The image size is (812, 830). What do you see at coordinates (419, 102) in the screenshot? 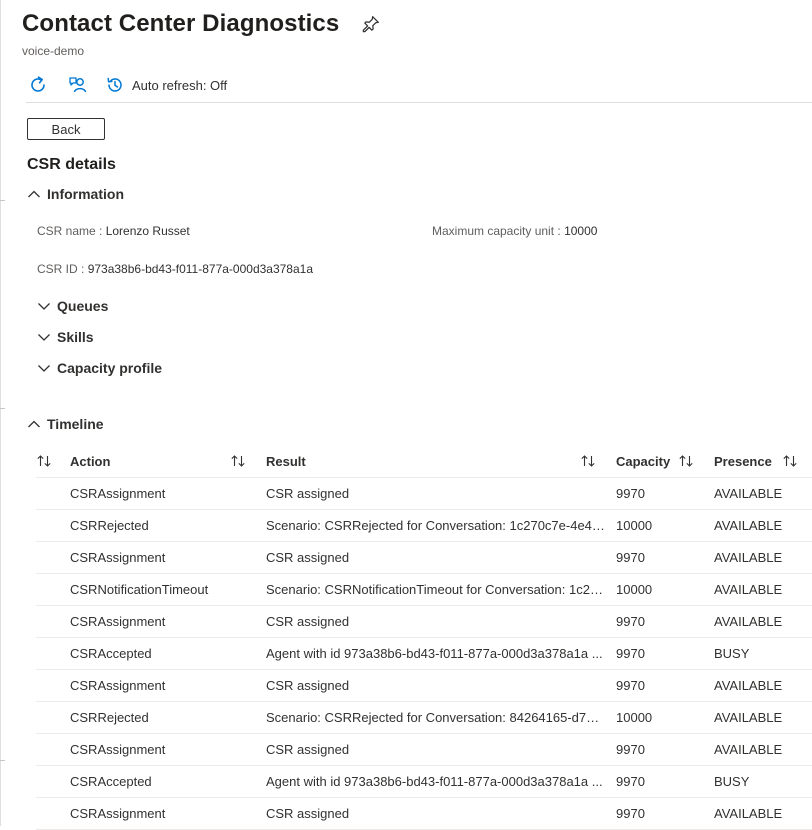
I see `toolbar-divider` at bounding box center [419, 102].